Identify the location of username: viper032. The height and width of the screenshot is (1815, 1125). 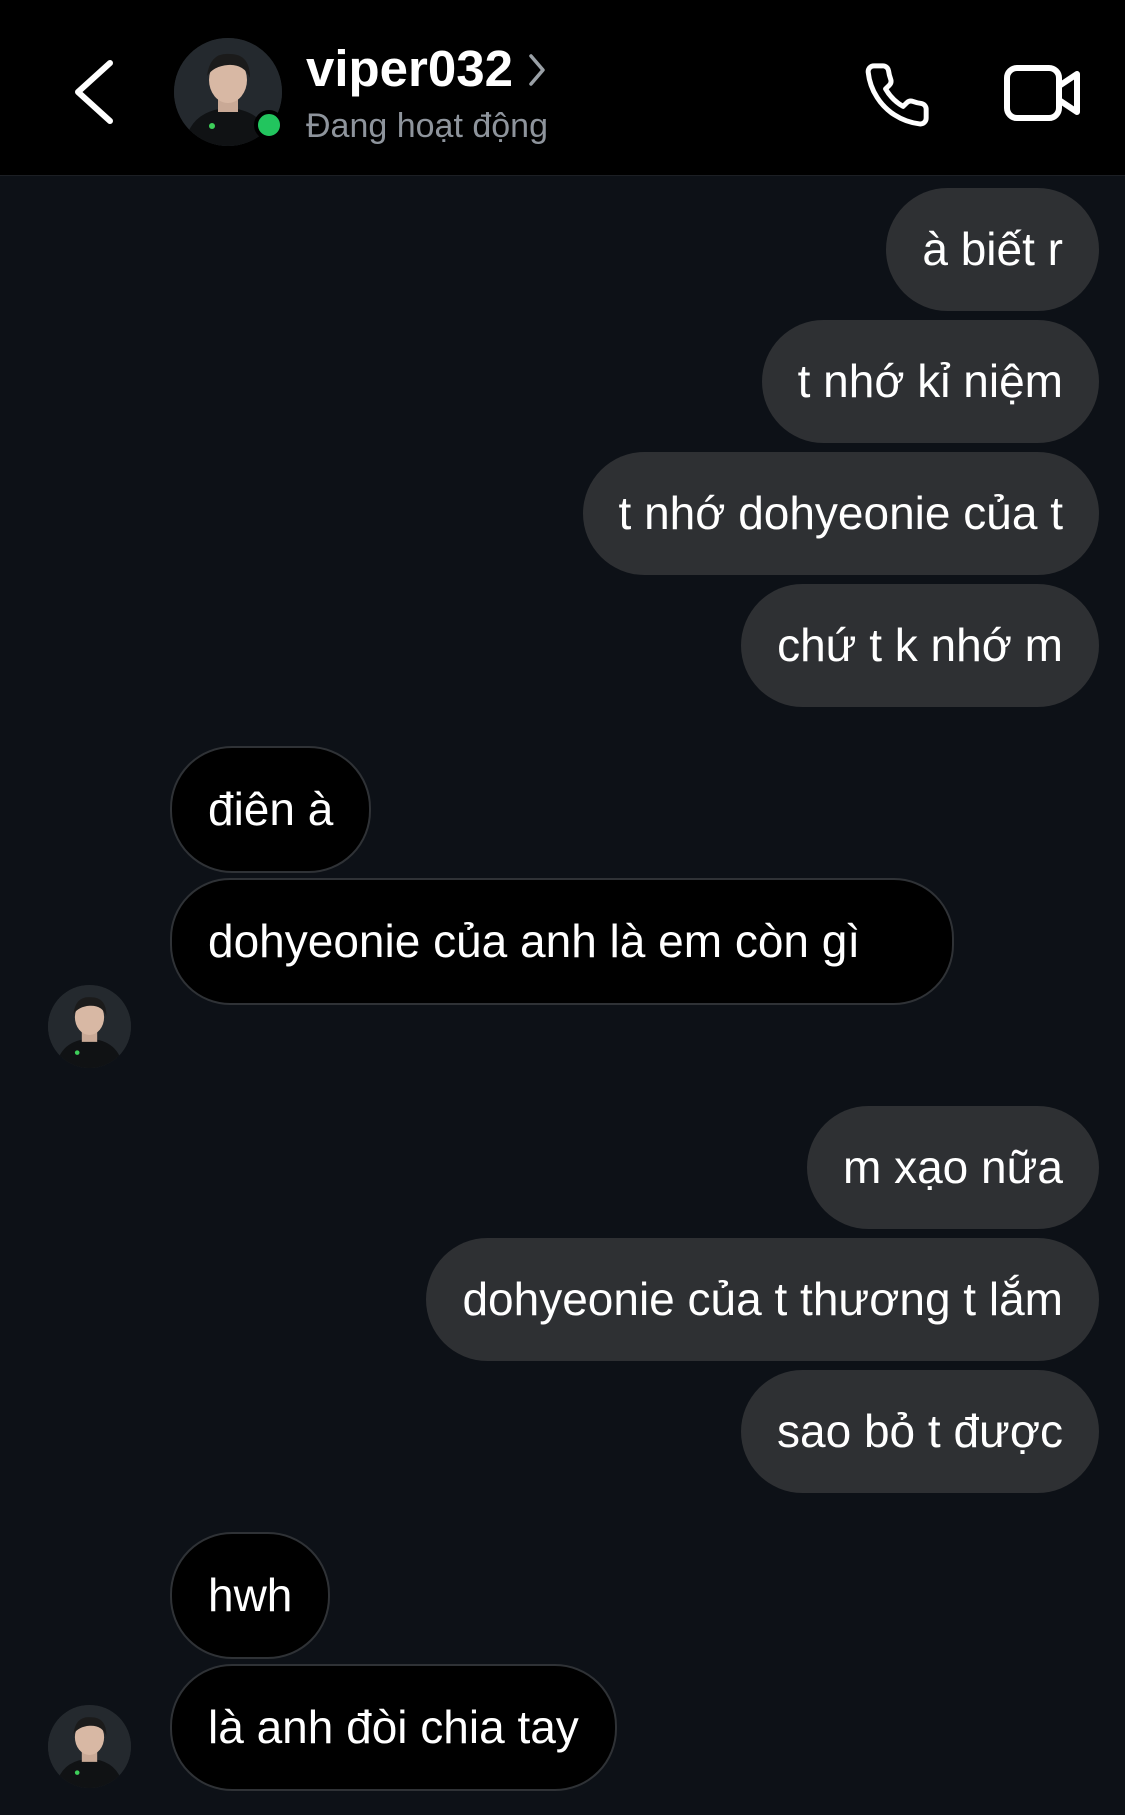
(409, 68).